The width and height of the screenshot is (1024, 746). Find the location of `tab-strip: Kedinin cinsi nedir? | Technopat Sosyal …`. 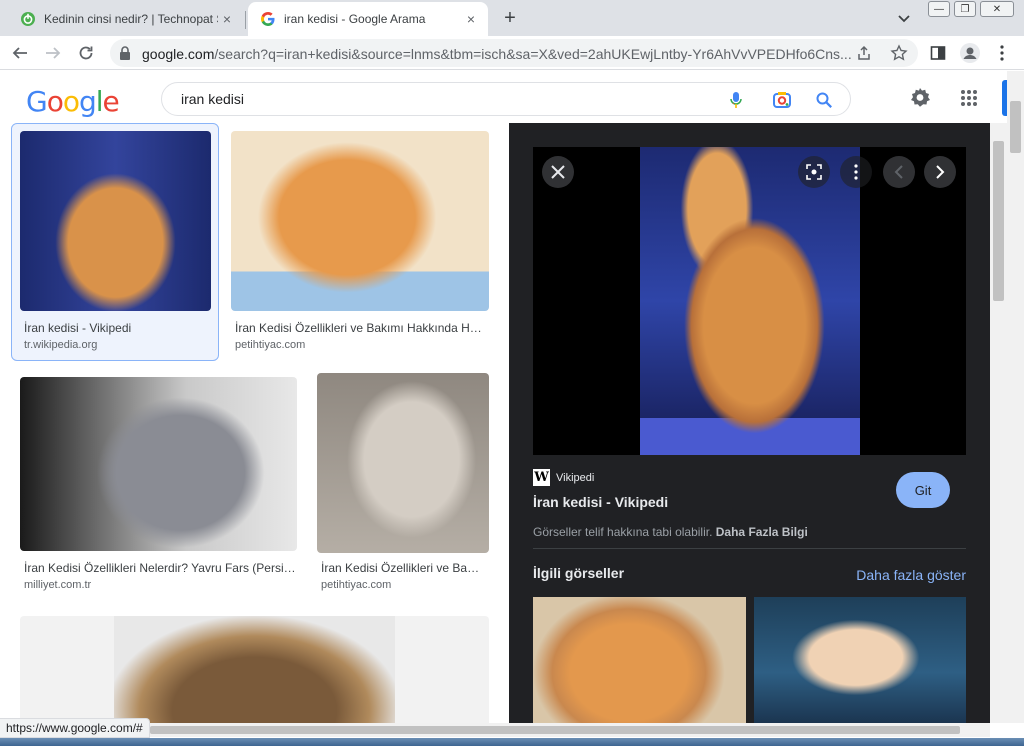

tab-strip: Kedinin cinsi nedir? | Technopat Sosyal … is located at coordinates (512, 18).